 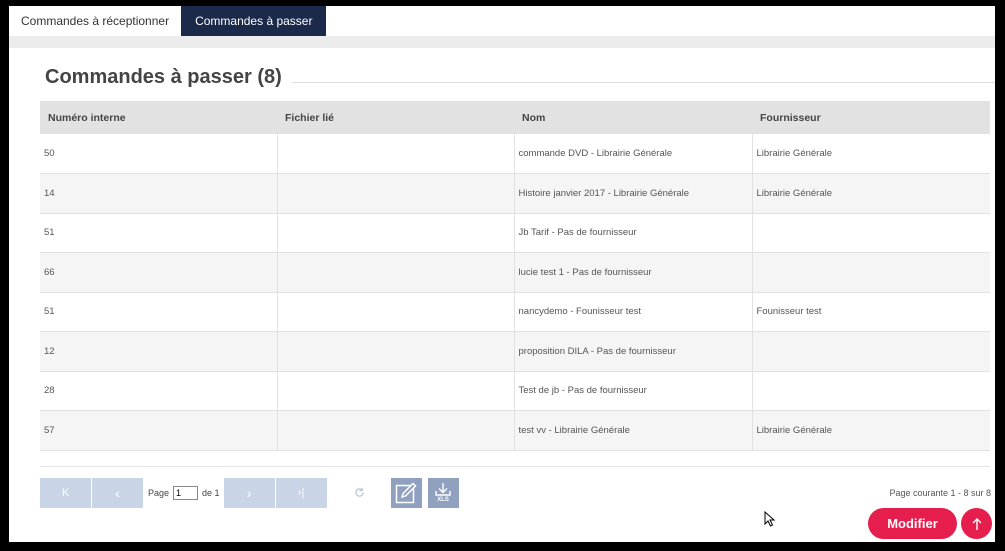 I want to click on chevron-left-icon: ‹, so click(x=117, y=493).